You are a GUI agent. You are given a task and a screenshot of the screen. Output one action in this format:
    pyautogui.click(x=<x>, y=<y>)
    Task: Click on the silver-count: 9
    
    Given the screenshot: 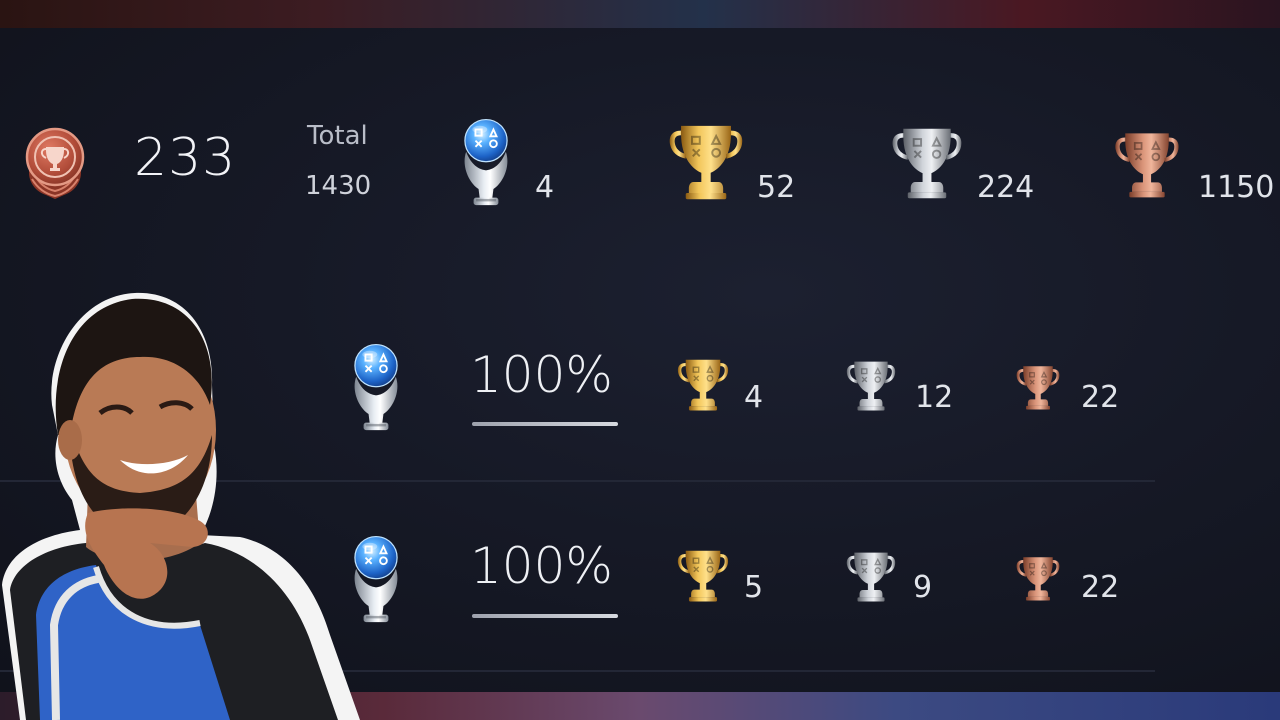 What is the action you would take?
    pyautogui.click(x=923, y=587)
    